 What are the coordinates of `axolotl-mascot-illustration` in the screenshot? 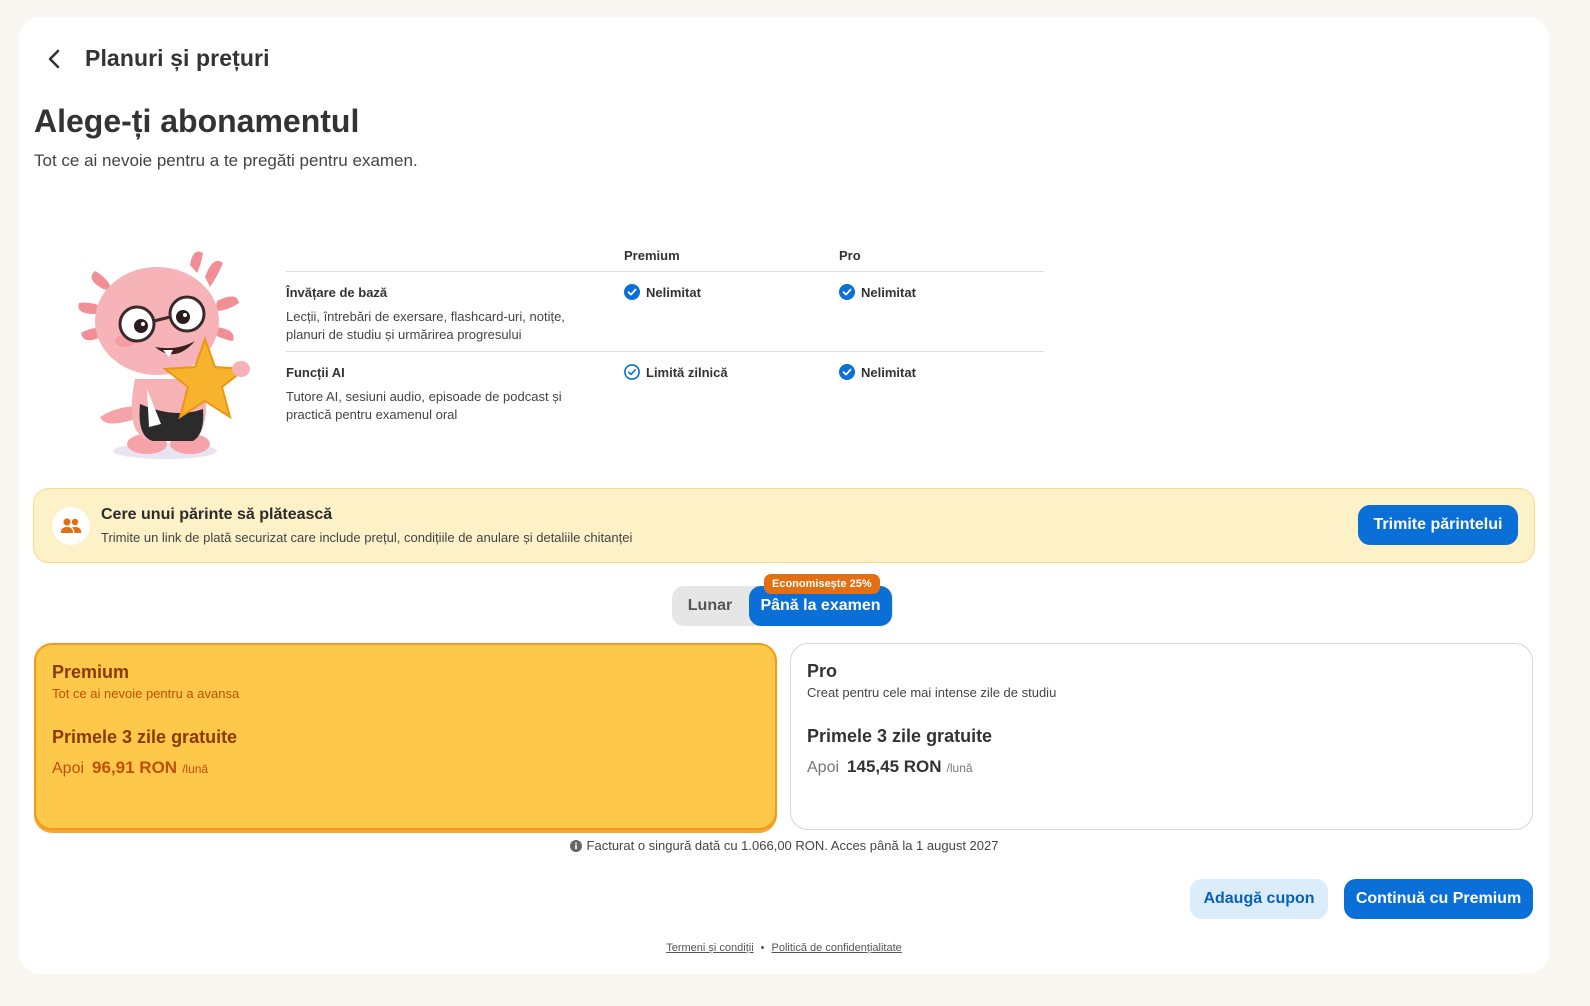 It's located at (164, 355).